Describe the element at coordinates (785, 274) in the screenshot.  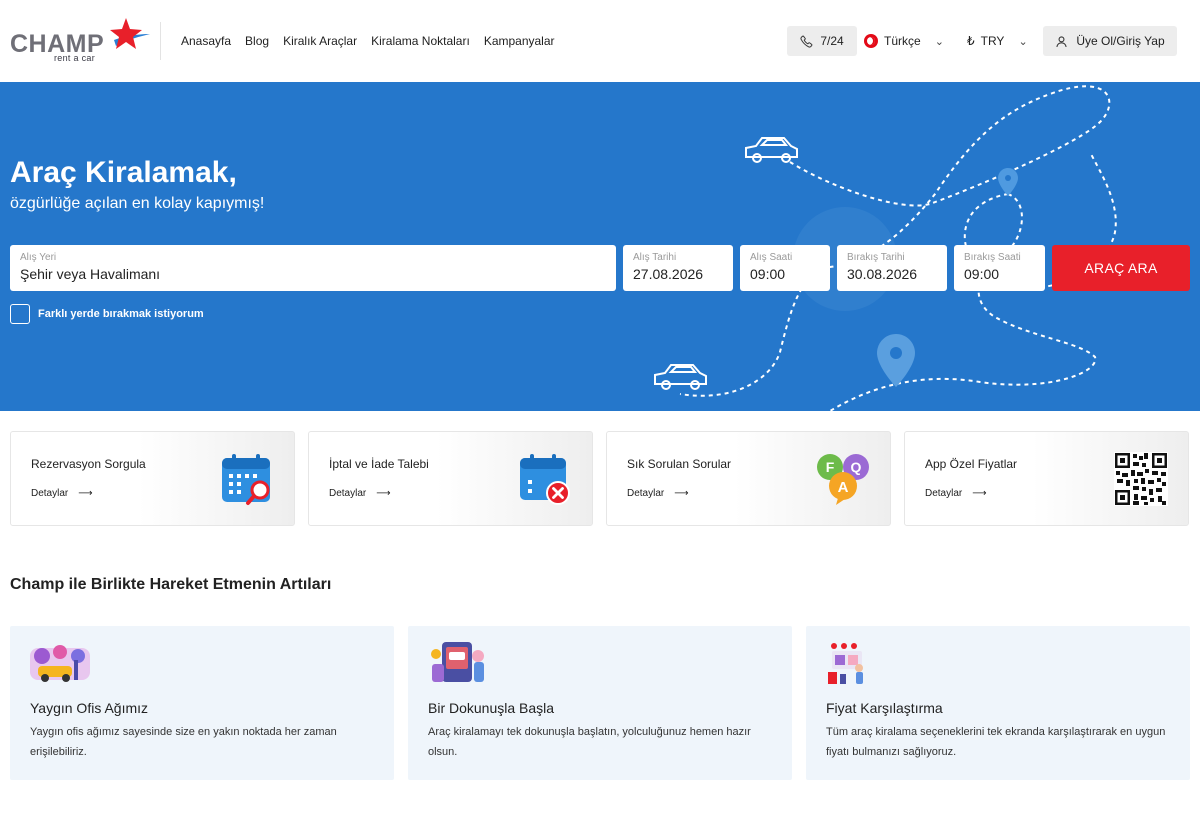
I see `pickup-time-value: 09:00` at that location.